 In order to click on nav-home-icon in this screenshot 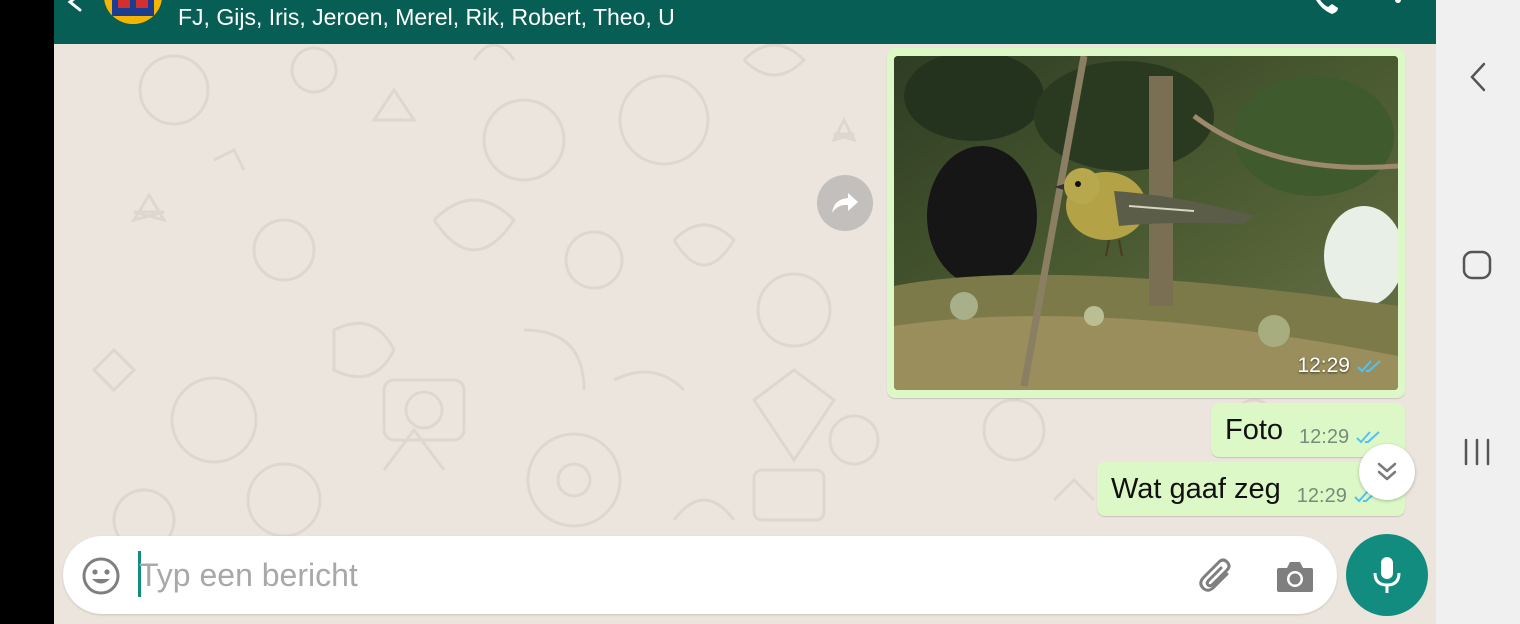, I will do `click(1477, 265)`.